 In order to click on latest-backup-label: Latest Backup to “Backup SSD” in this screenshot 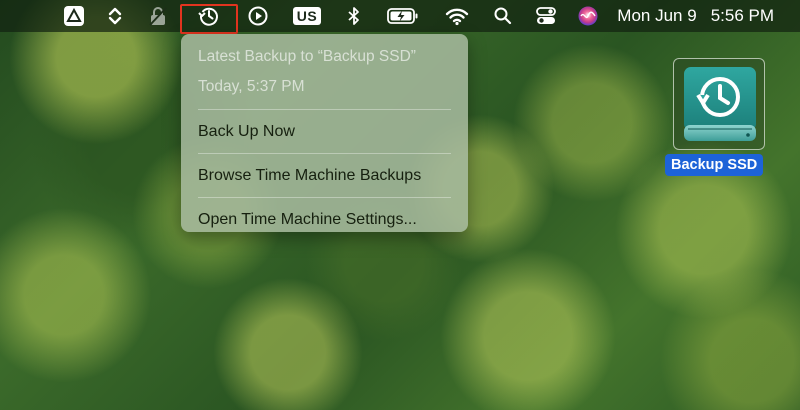, I will do `click(307, 56)`.